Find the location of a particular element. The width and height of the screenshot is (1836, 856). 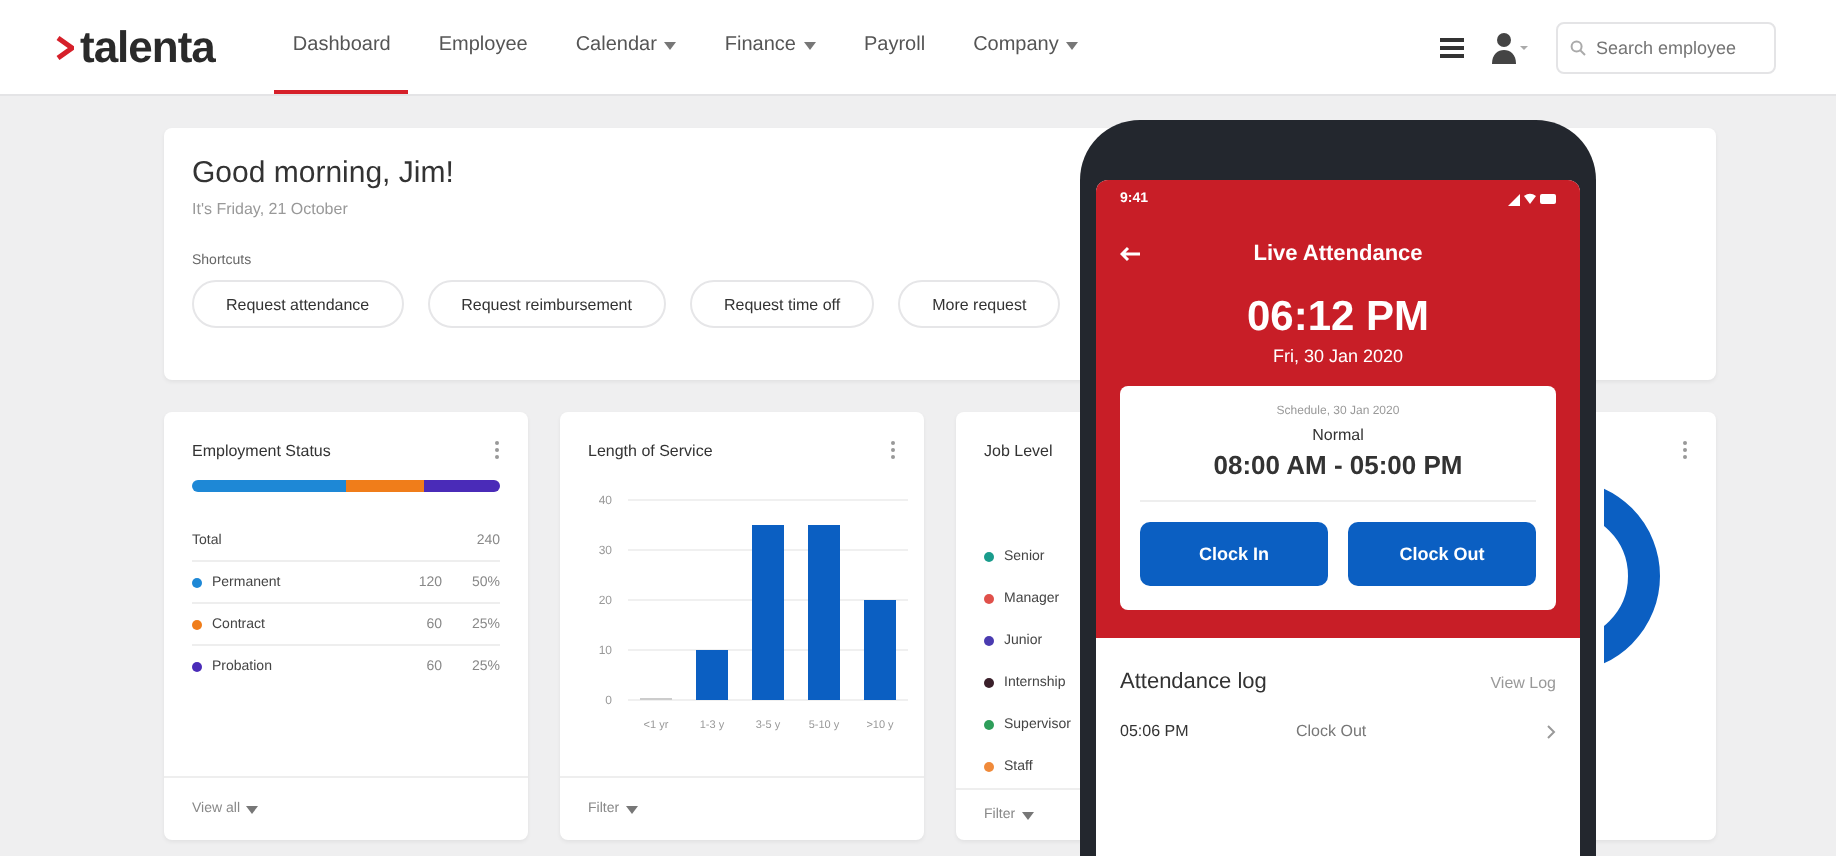

current-date: Fri, 30 Jan 2020 is located at coordinates (1338, 356).